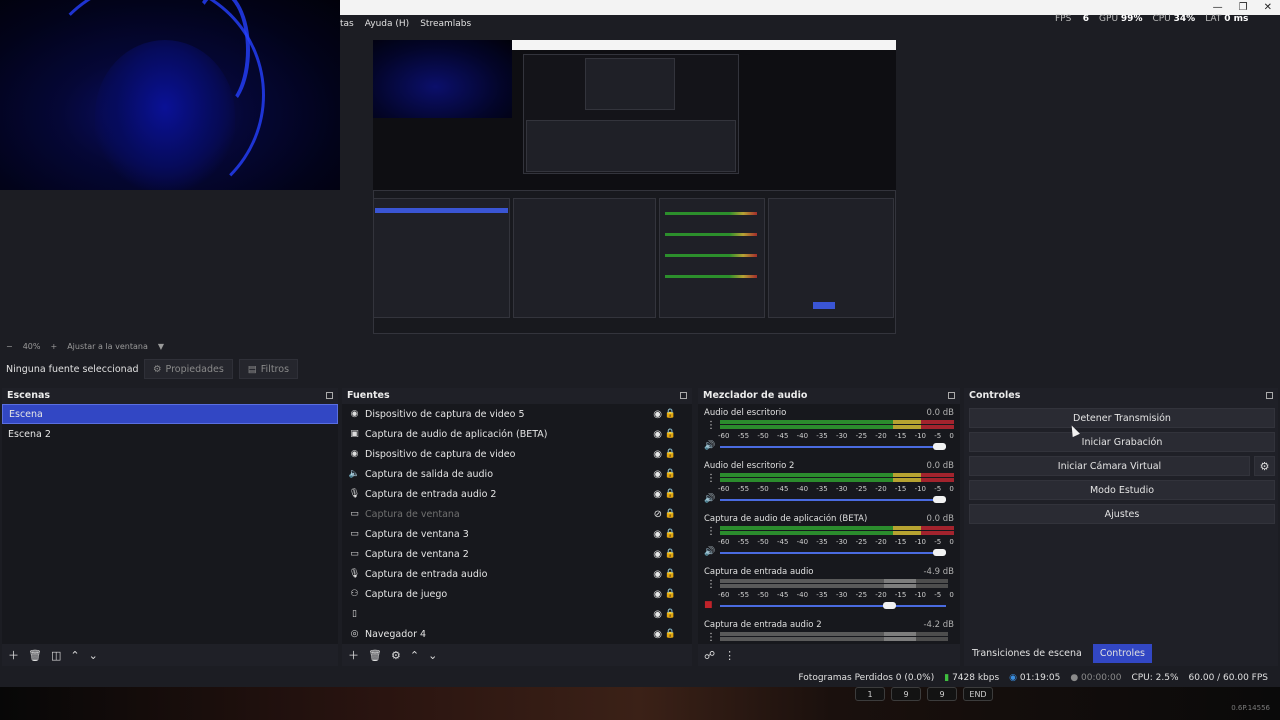 The width and height of the screenshot is (1280, 720). What do you see at coordinates (1122, 442) in the screenshot?
I see `start-recording-button: Iniciar Grabación` at bounding box center [1122, 442].